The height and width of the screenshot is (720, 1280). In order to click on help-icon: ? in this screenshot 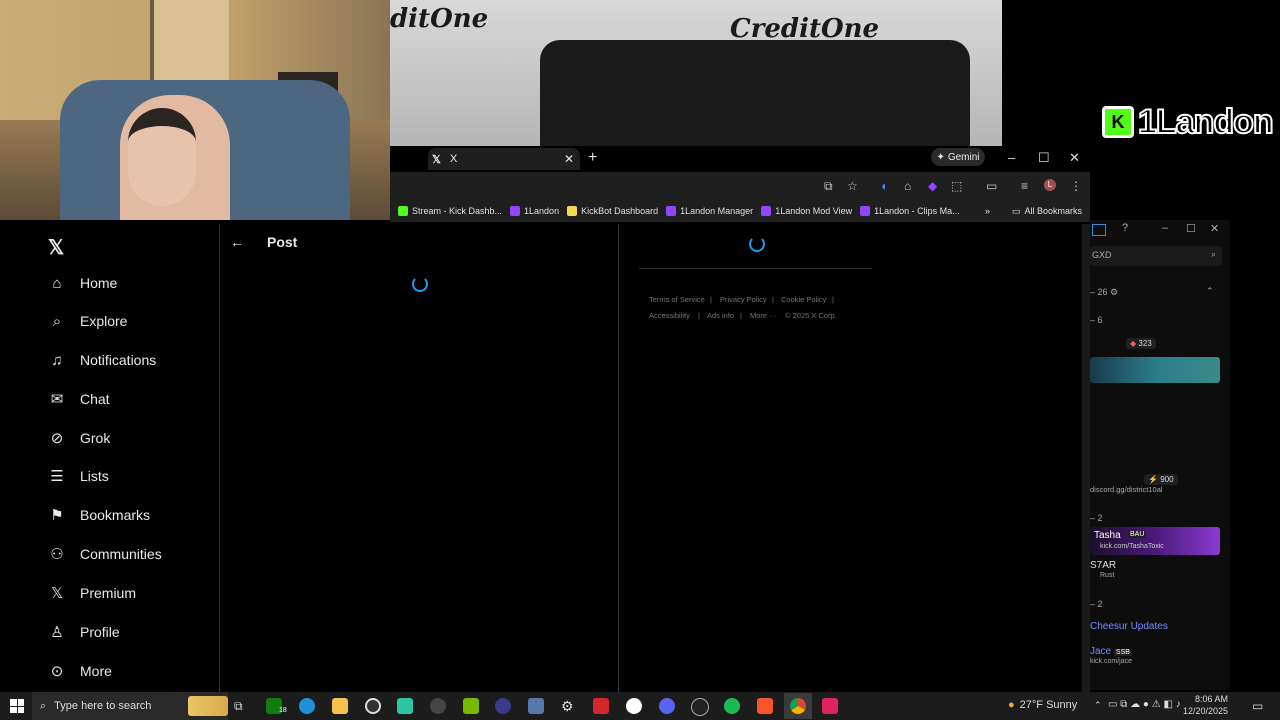, I will do `click(1125, 228)`.